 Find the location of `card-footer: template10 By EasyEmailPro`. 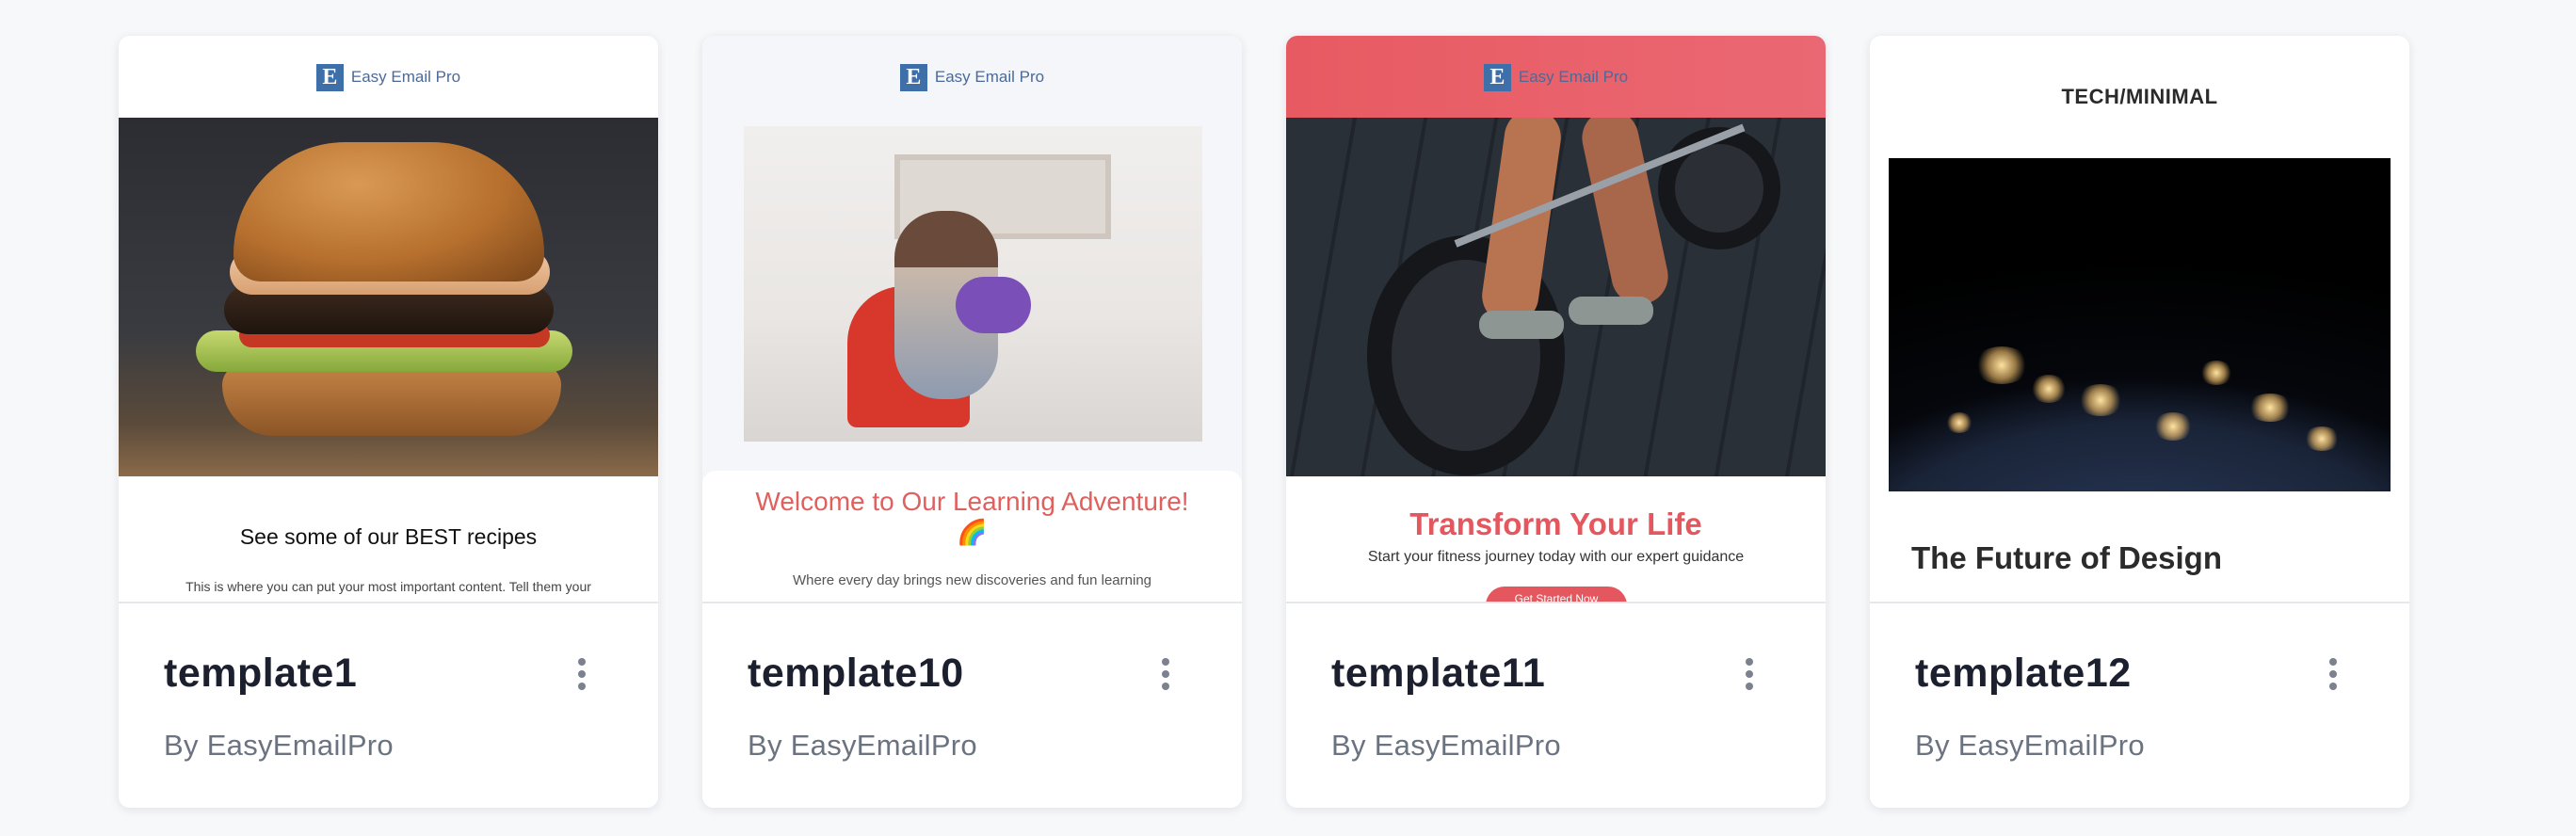

card-footer: template10 By EasyEmailPro is located at coordinates (972, 705).